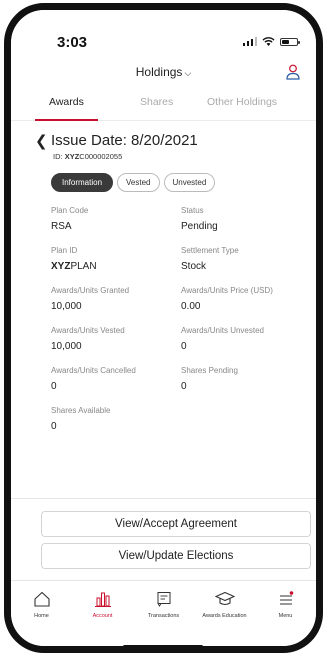  Describe the element at coordinates (101, 156) in the screenshot. I see `award-id-number: C000002055` at that location.